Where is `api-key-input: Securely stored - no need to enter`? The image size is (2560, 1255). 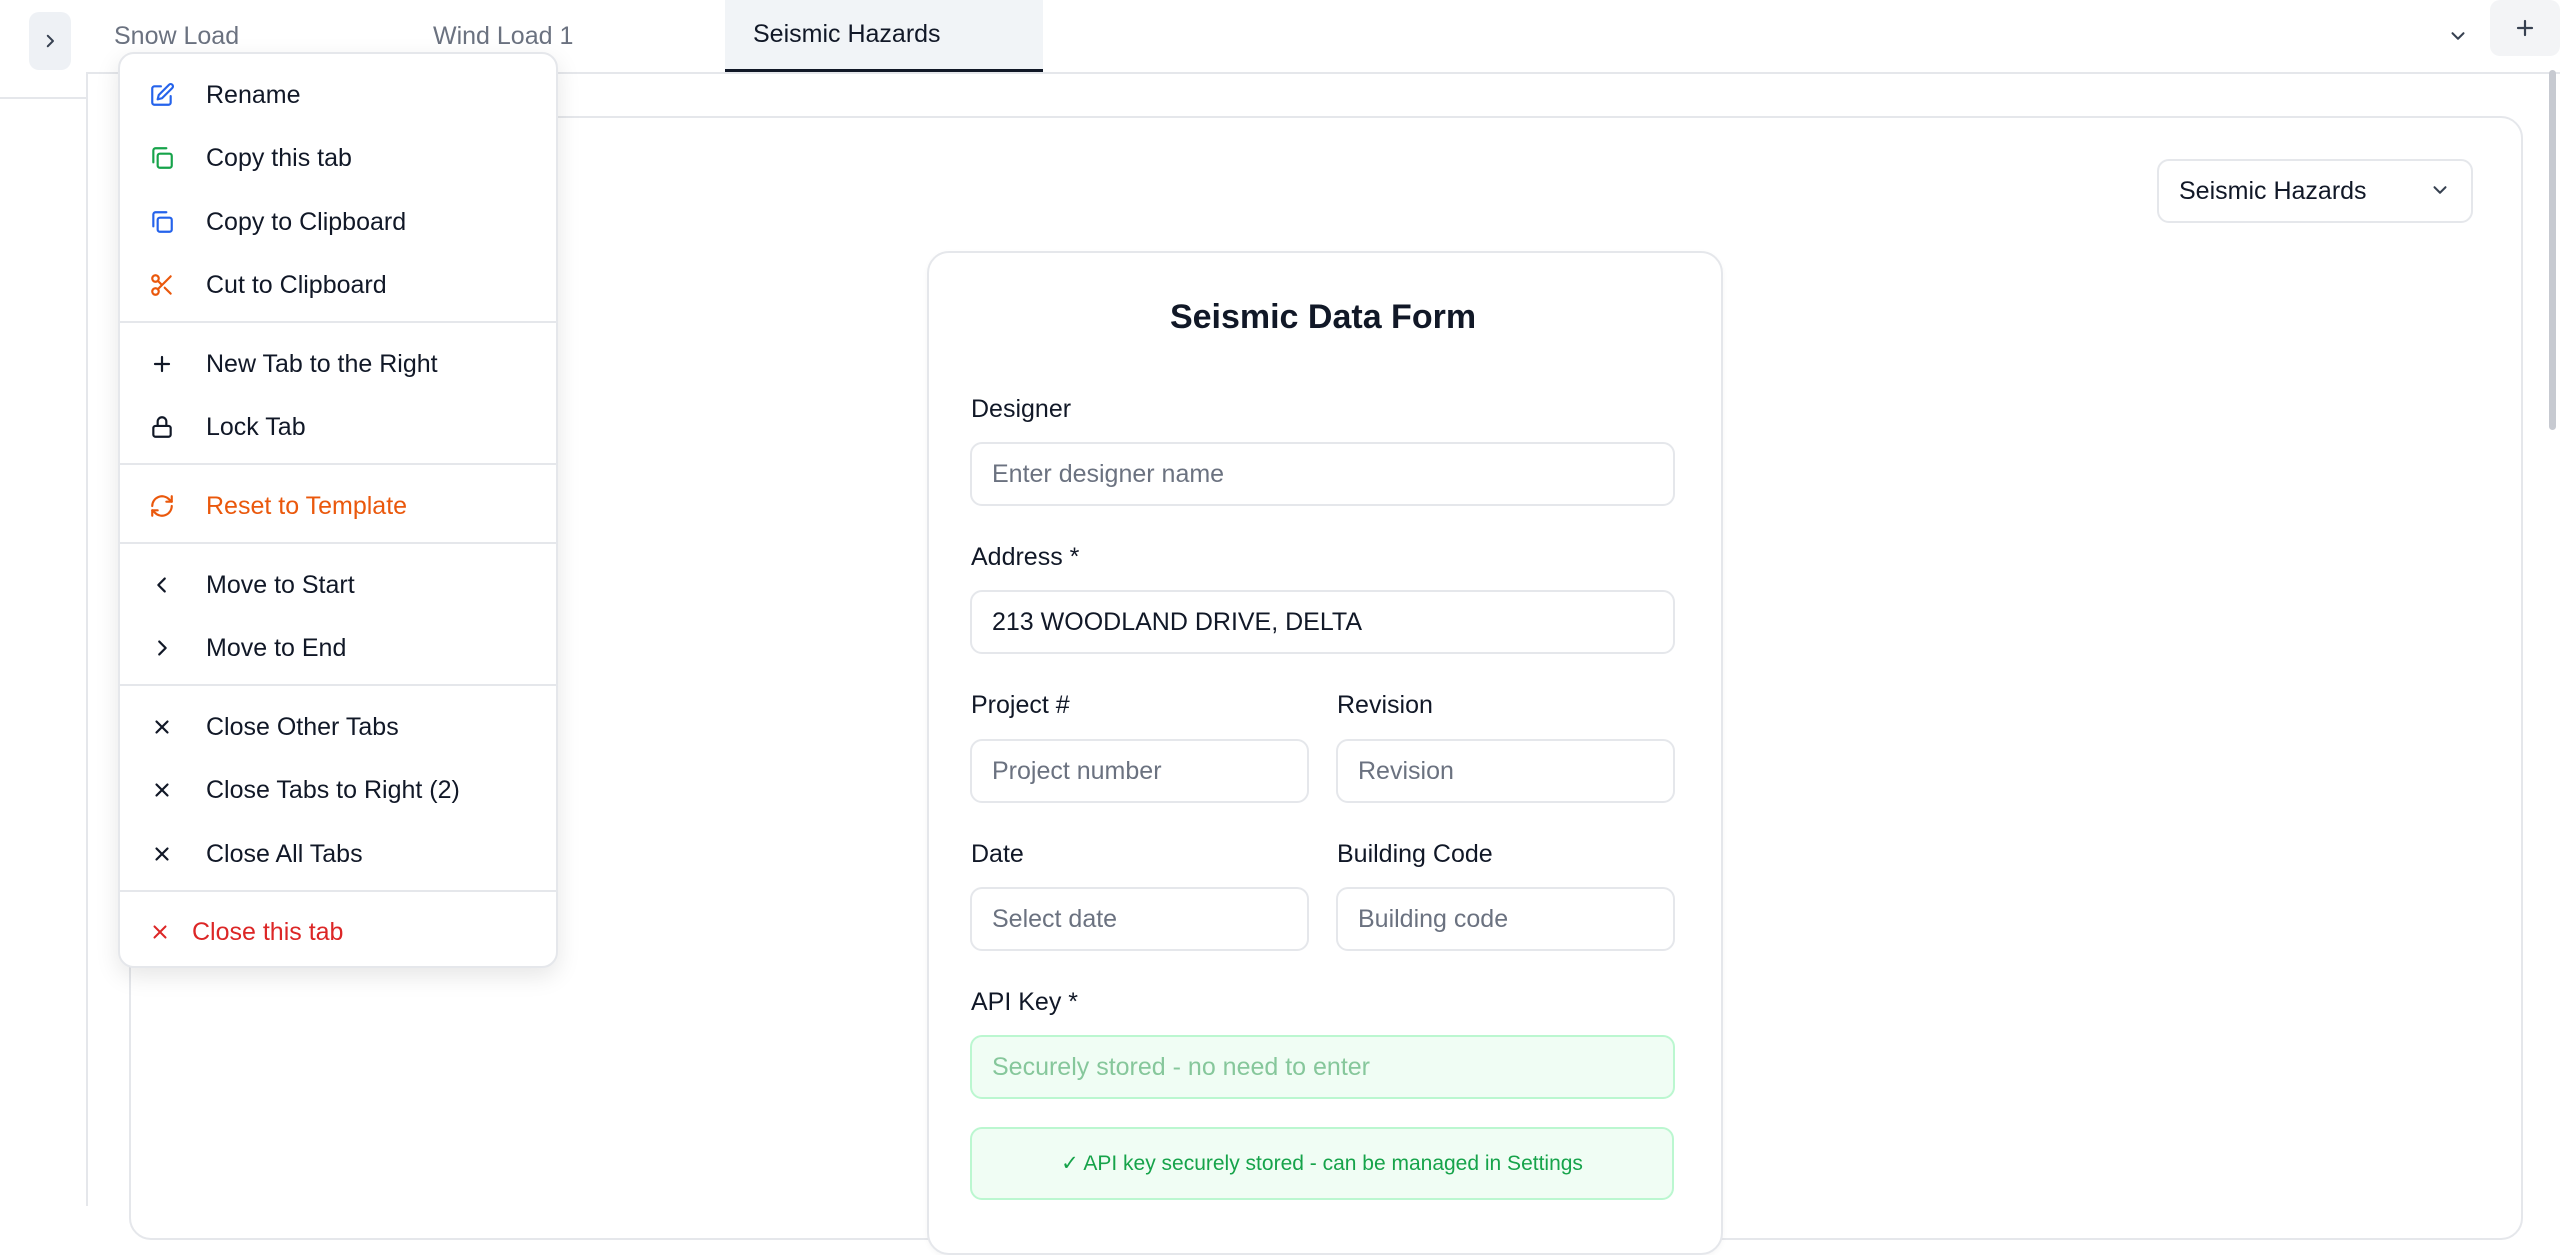
api-key-input: Securely stored - no need to enter is located at coordinates (1322, 1067).